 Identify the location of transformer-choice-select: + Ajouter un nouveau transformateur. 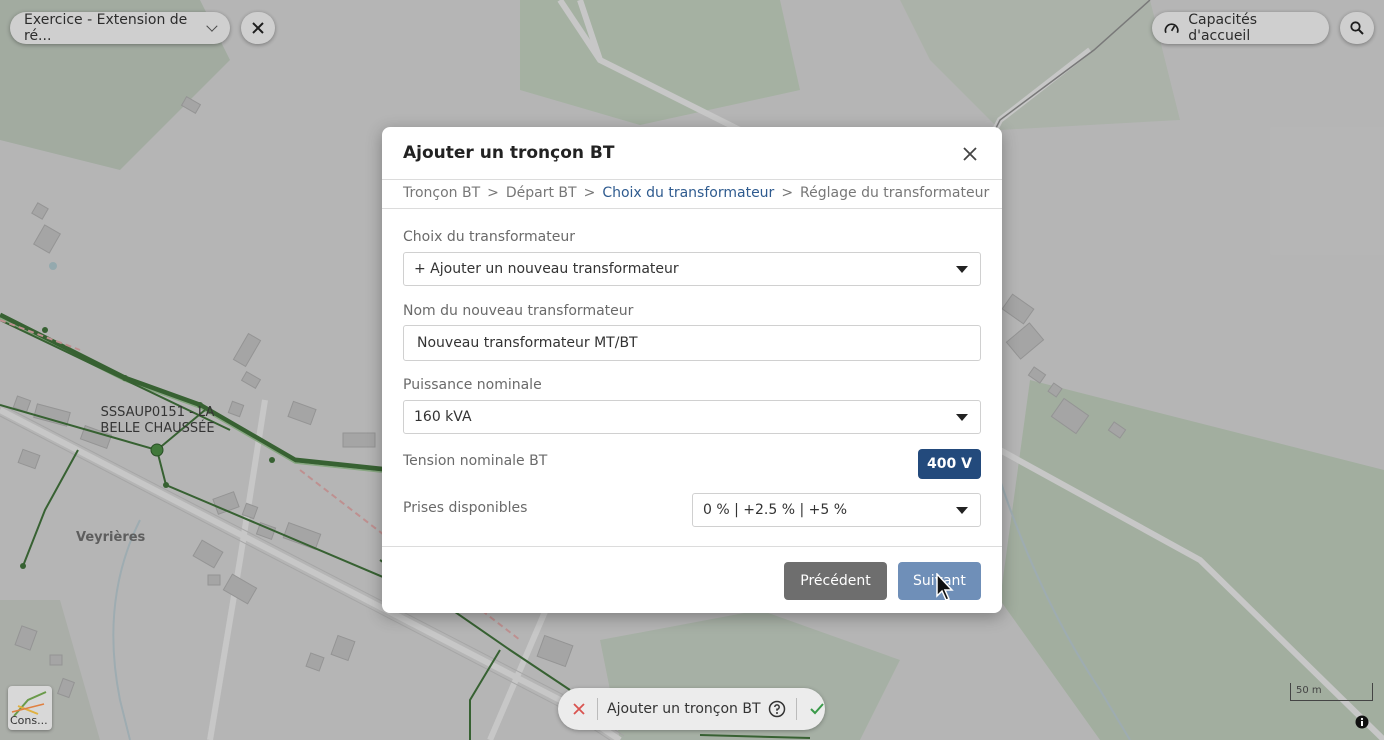
(692, 269).